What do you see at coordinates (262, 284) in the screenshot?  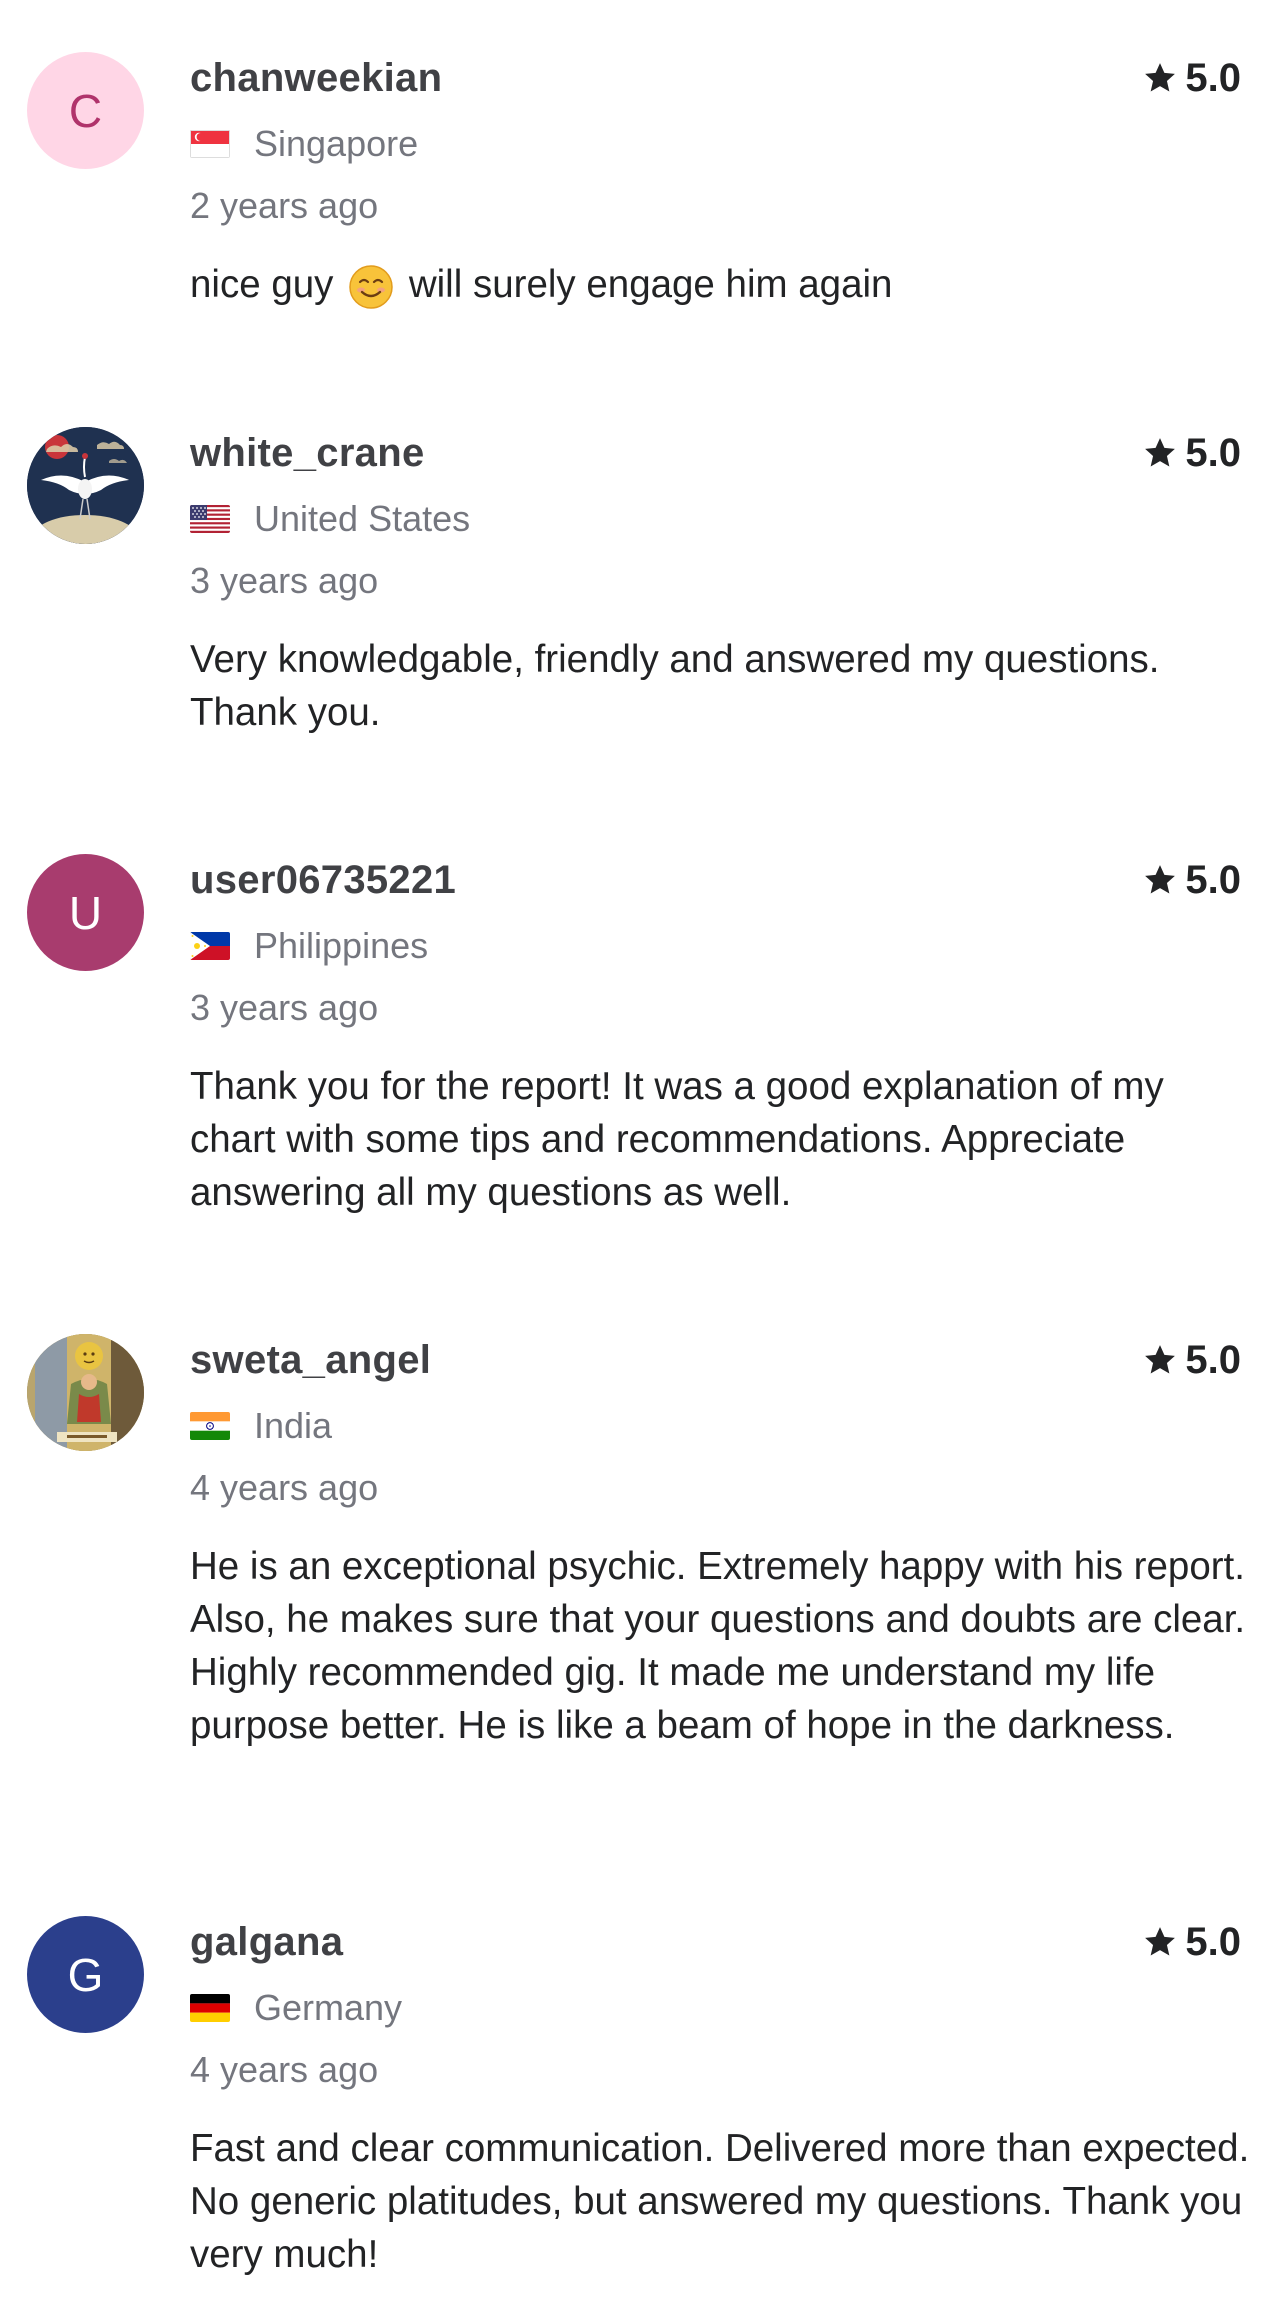 I see `review-text-part: nice guy` at bounding box center [262, 284].